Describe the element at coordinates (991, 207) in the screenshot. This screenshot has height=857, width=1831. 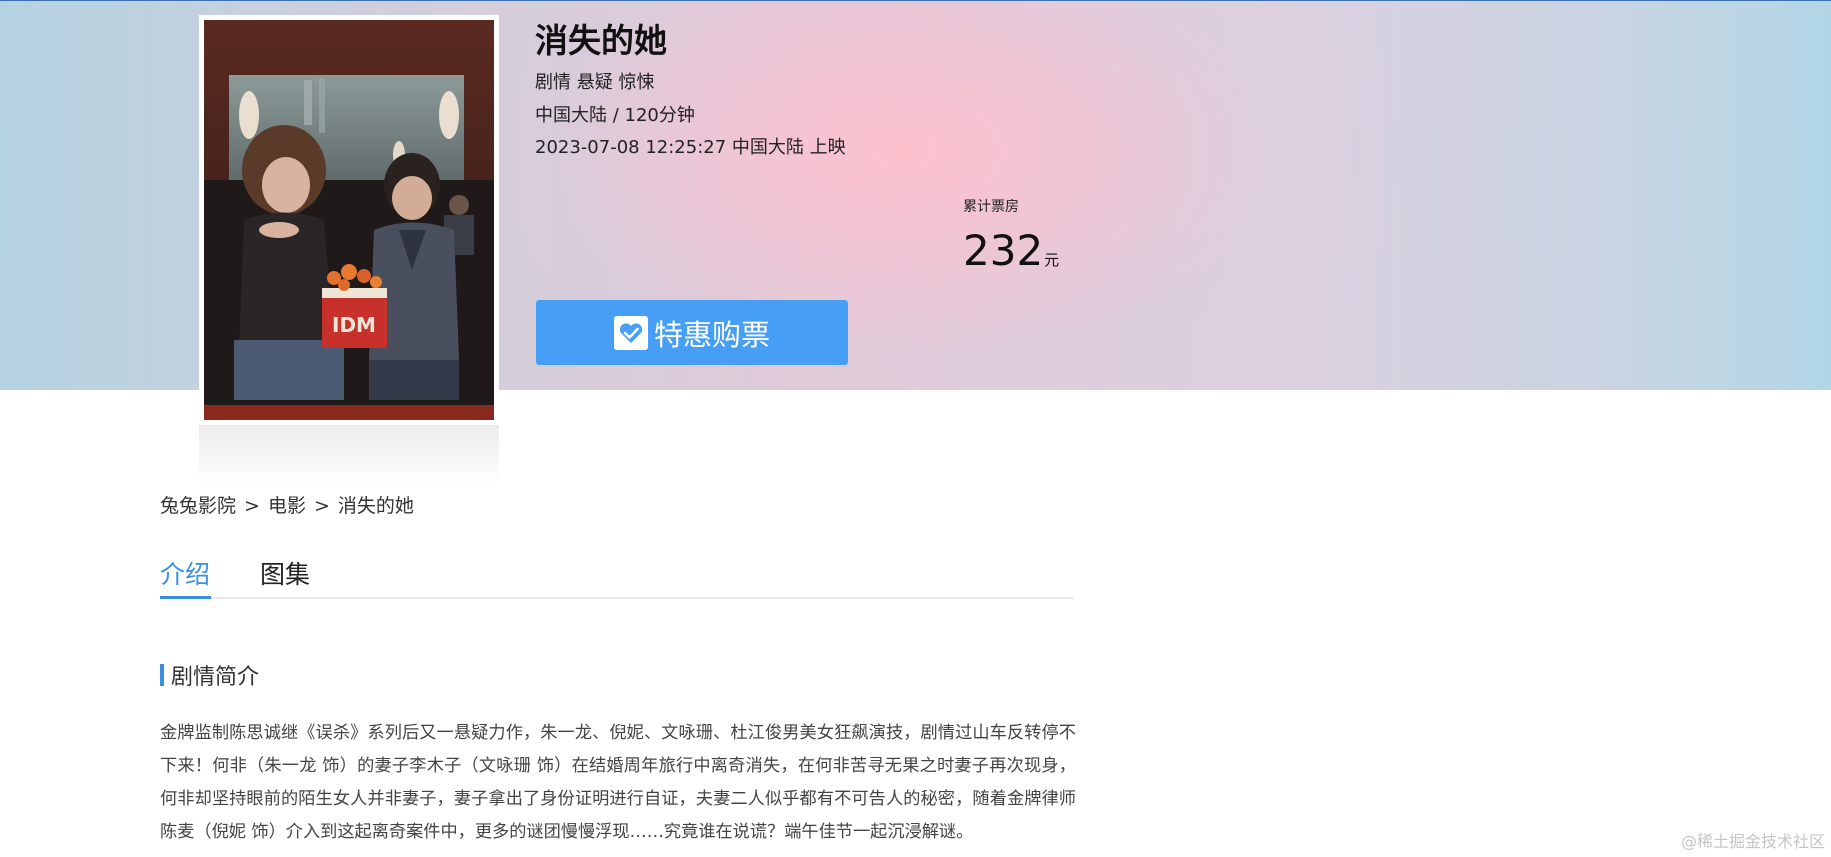
I see `box-office-label: 累计票房` at that location.